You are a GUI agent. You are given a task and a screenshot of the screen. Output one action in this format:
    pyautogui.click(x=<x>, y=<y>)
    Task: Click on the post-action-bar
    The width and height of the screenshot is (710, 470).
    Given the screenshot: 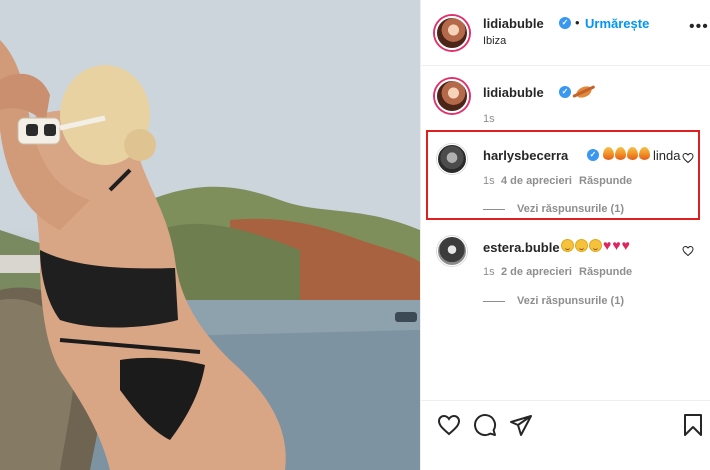 What is the action you would take?
    pyautogui.click(x=565, y=435)
    